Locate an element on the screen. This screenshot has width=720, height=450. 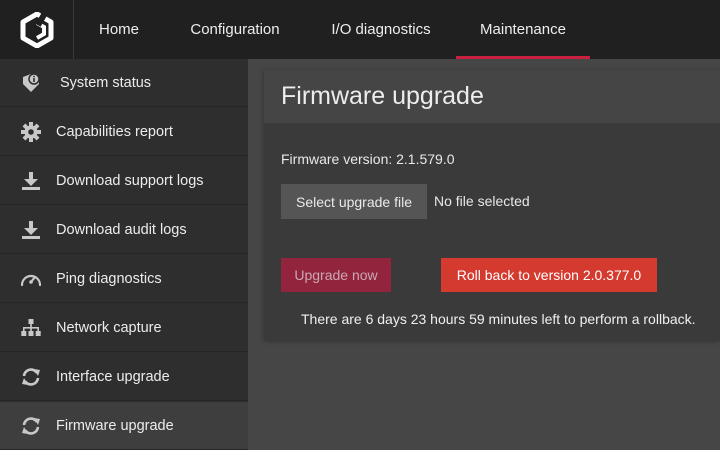
sidebar-item-interface-upgrade: Interface upgrade is located at coordinates (124, 377).